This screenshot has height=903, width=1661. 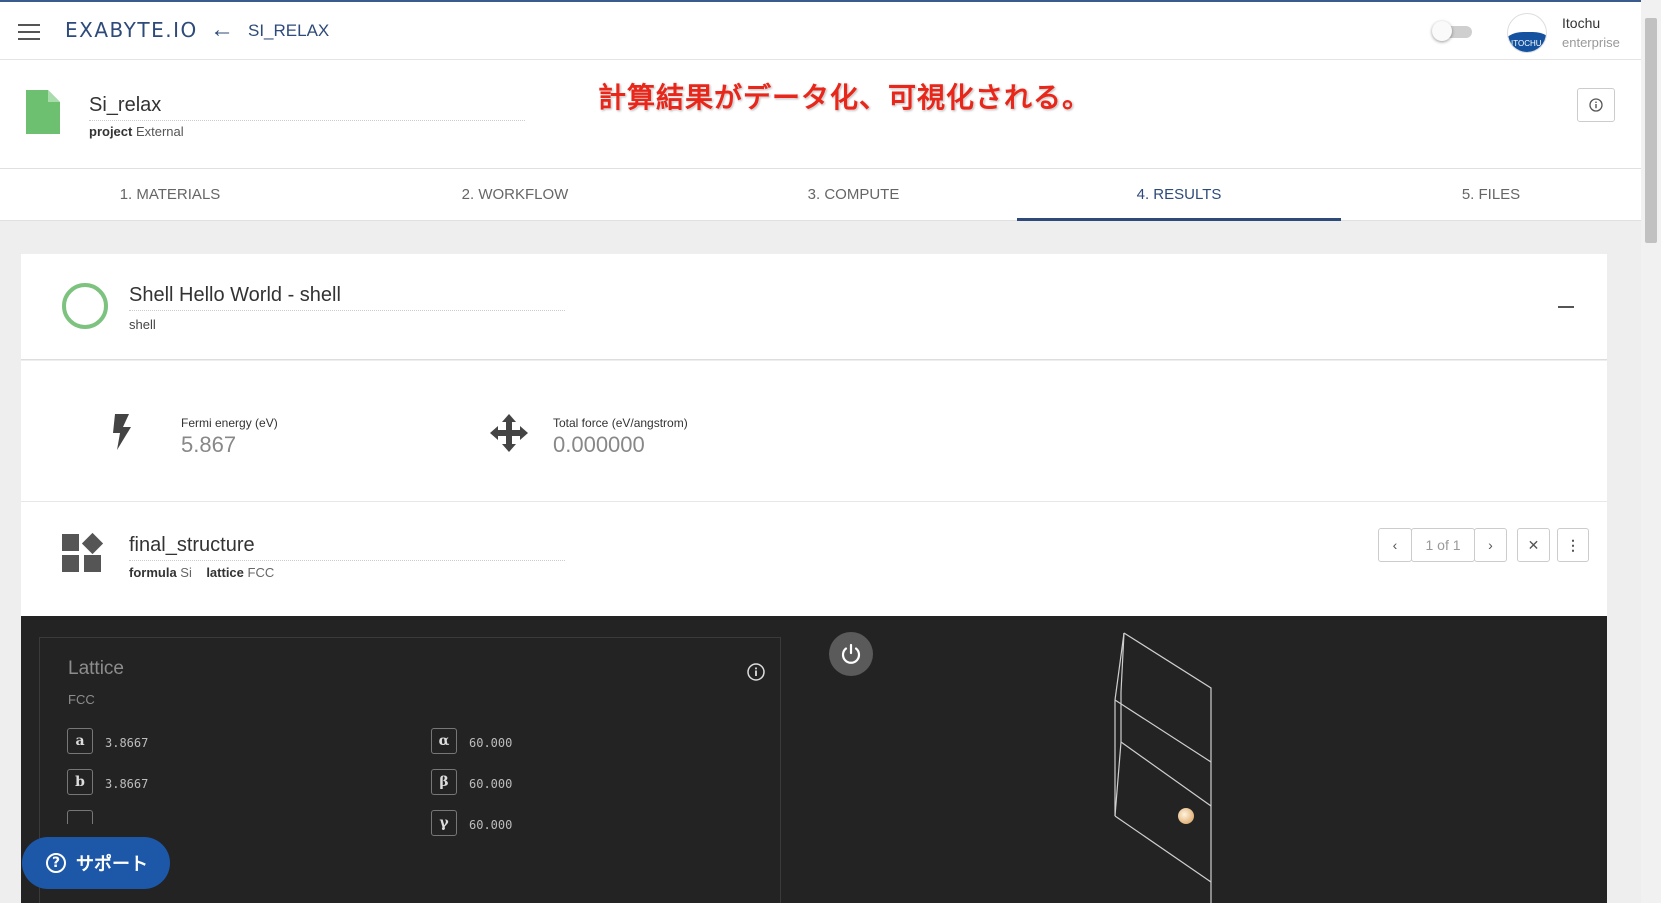 I want to click on avatar-logo-text: ITOCHU, so click(x=1526, y=43).